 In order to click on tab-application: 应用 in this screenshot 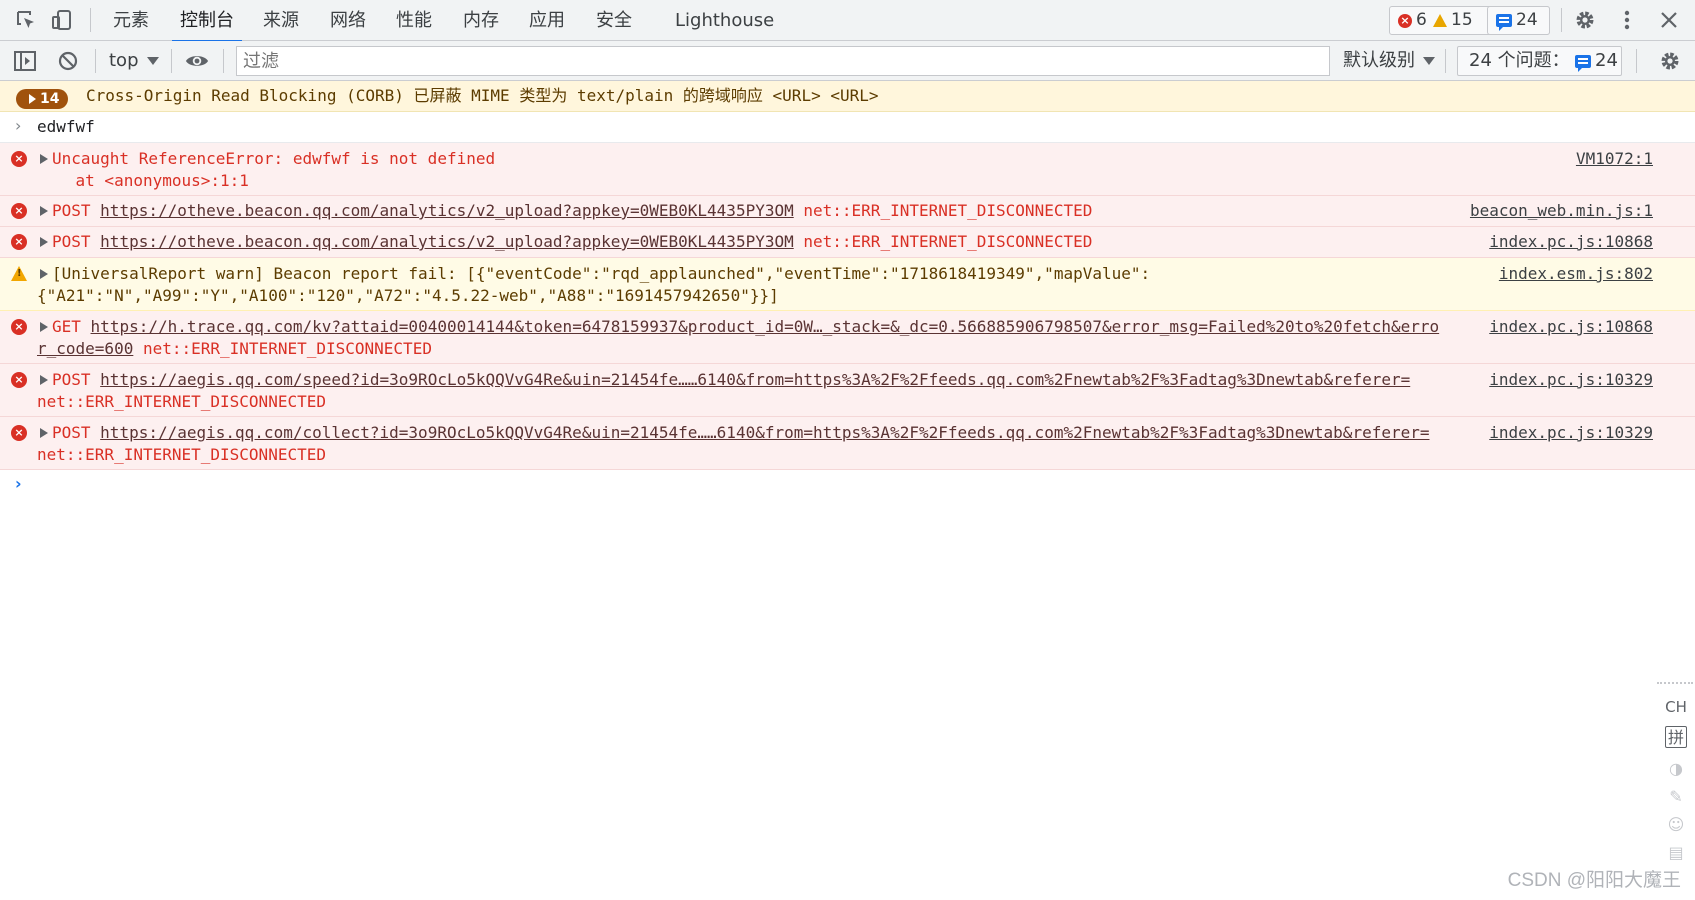, I will do `click(547, 20)`.